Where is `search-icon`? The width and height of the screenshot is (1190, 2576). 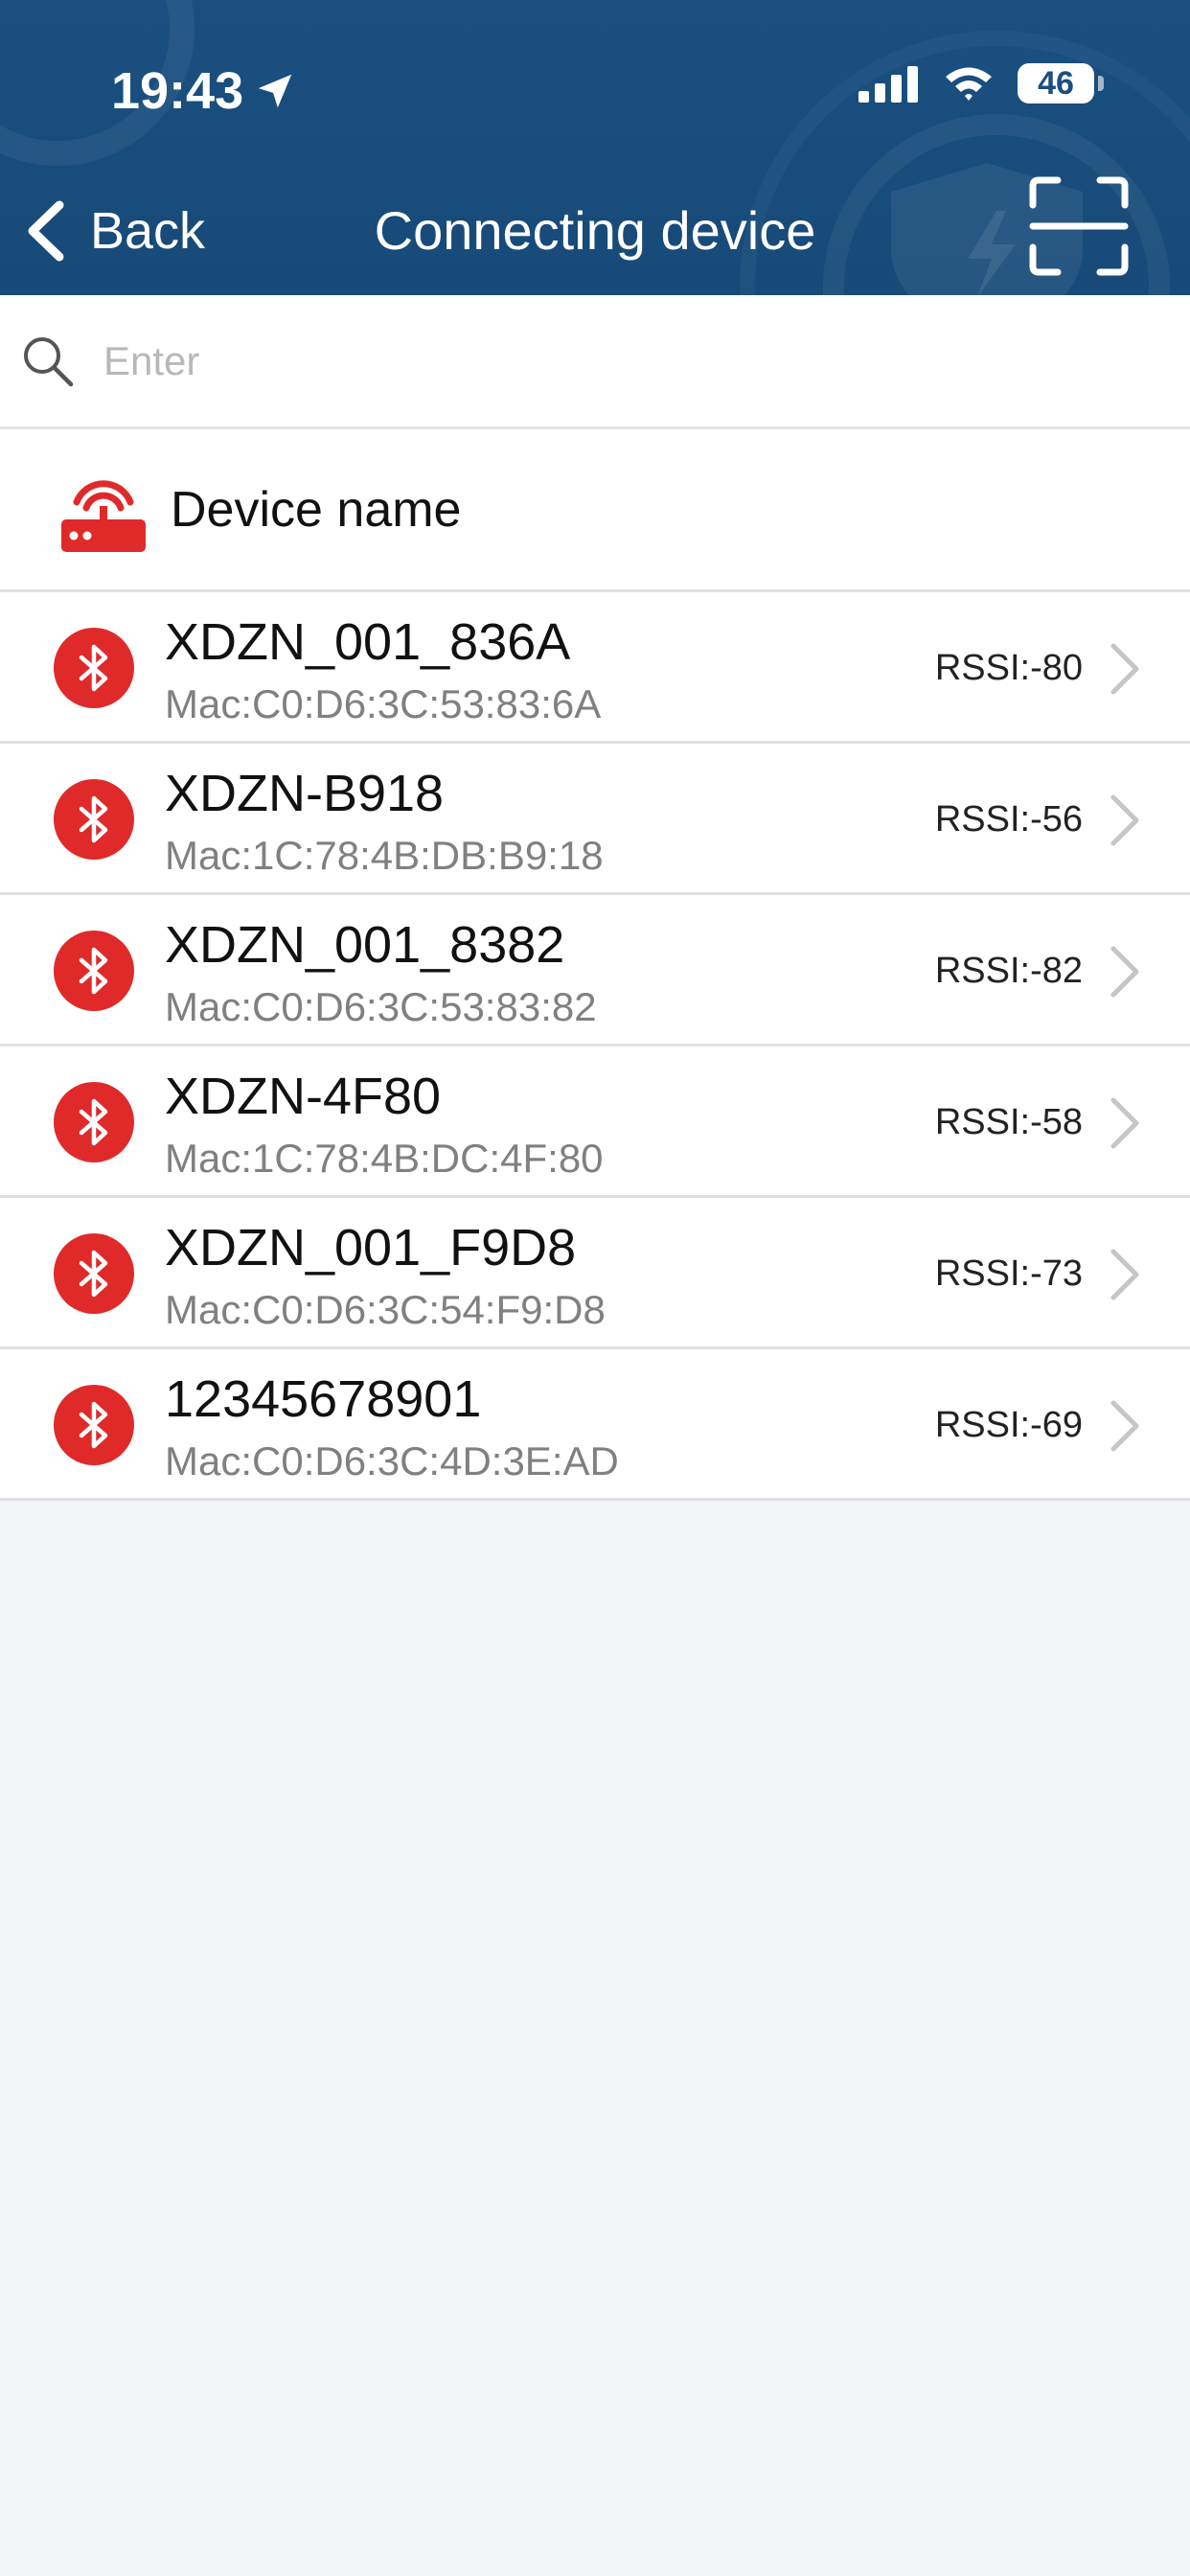
search-icon is located at coordinates (49, 361).